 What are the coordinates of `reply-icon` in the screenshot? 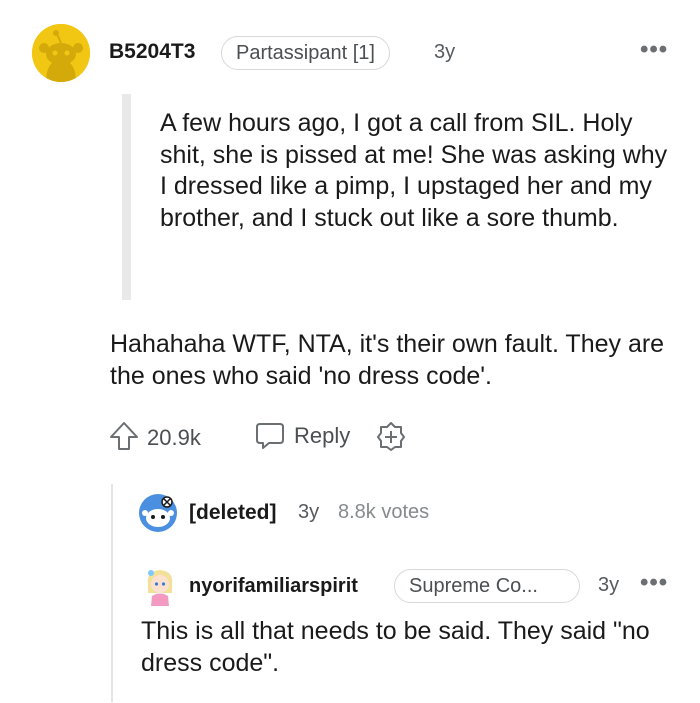 It's located at (270, 436).